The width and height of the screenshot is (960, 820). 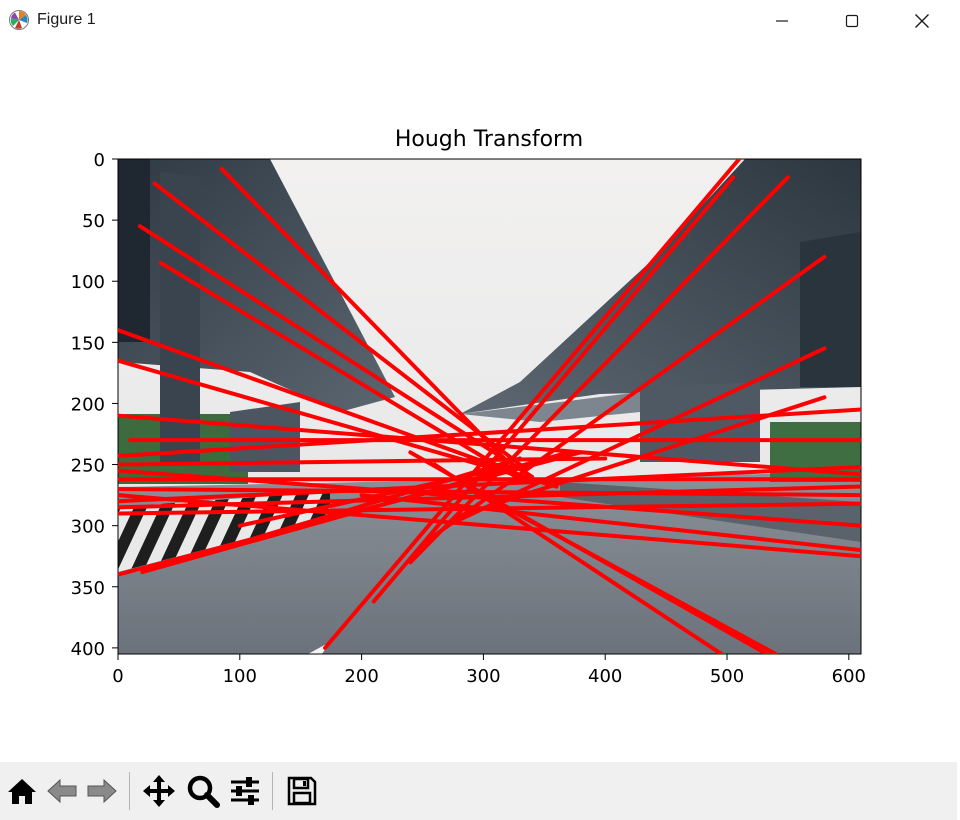 I want to click on x-axis: 0 100 200 300 400 500 600, so click(x=489, y=670).